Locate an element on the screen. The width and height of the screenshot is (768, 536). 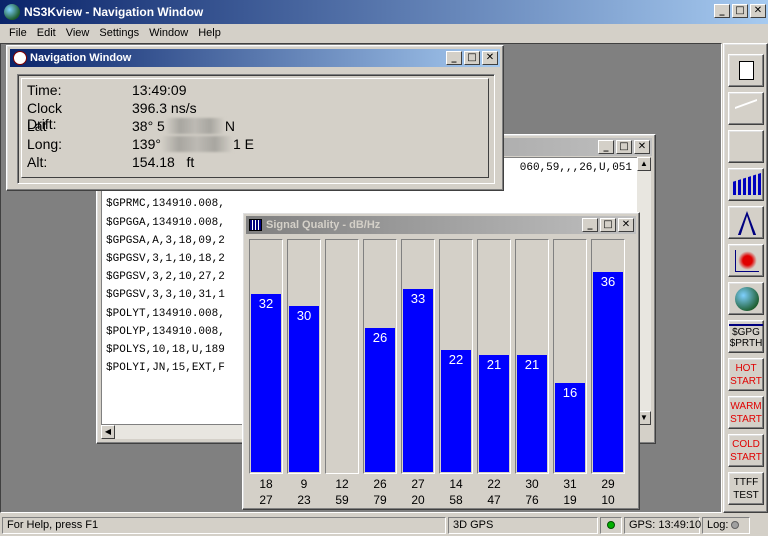
signal-close-button: ✕ is located at coordinates (626, 225).